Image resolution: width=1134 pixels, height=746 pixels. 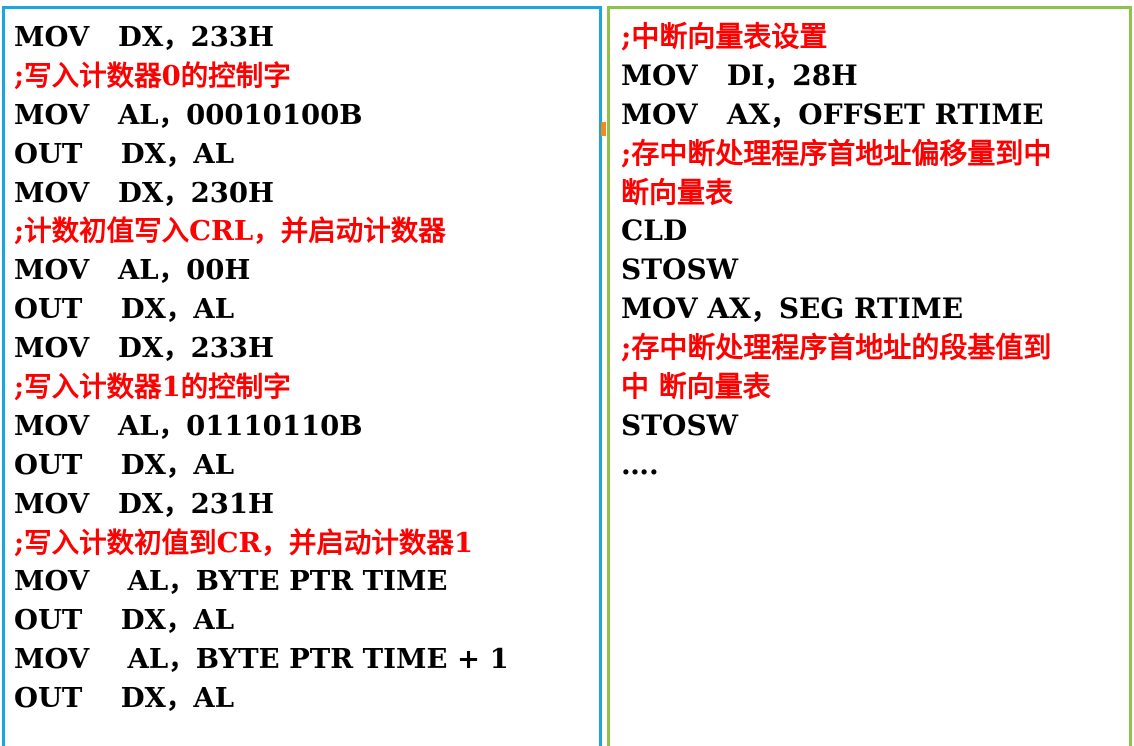 I want to click on code-line: MOV AL，01110110B, so click(x=188, y=425).